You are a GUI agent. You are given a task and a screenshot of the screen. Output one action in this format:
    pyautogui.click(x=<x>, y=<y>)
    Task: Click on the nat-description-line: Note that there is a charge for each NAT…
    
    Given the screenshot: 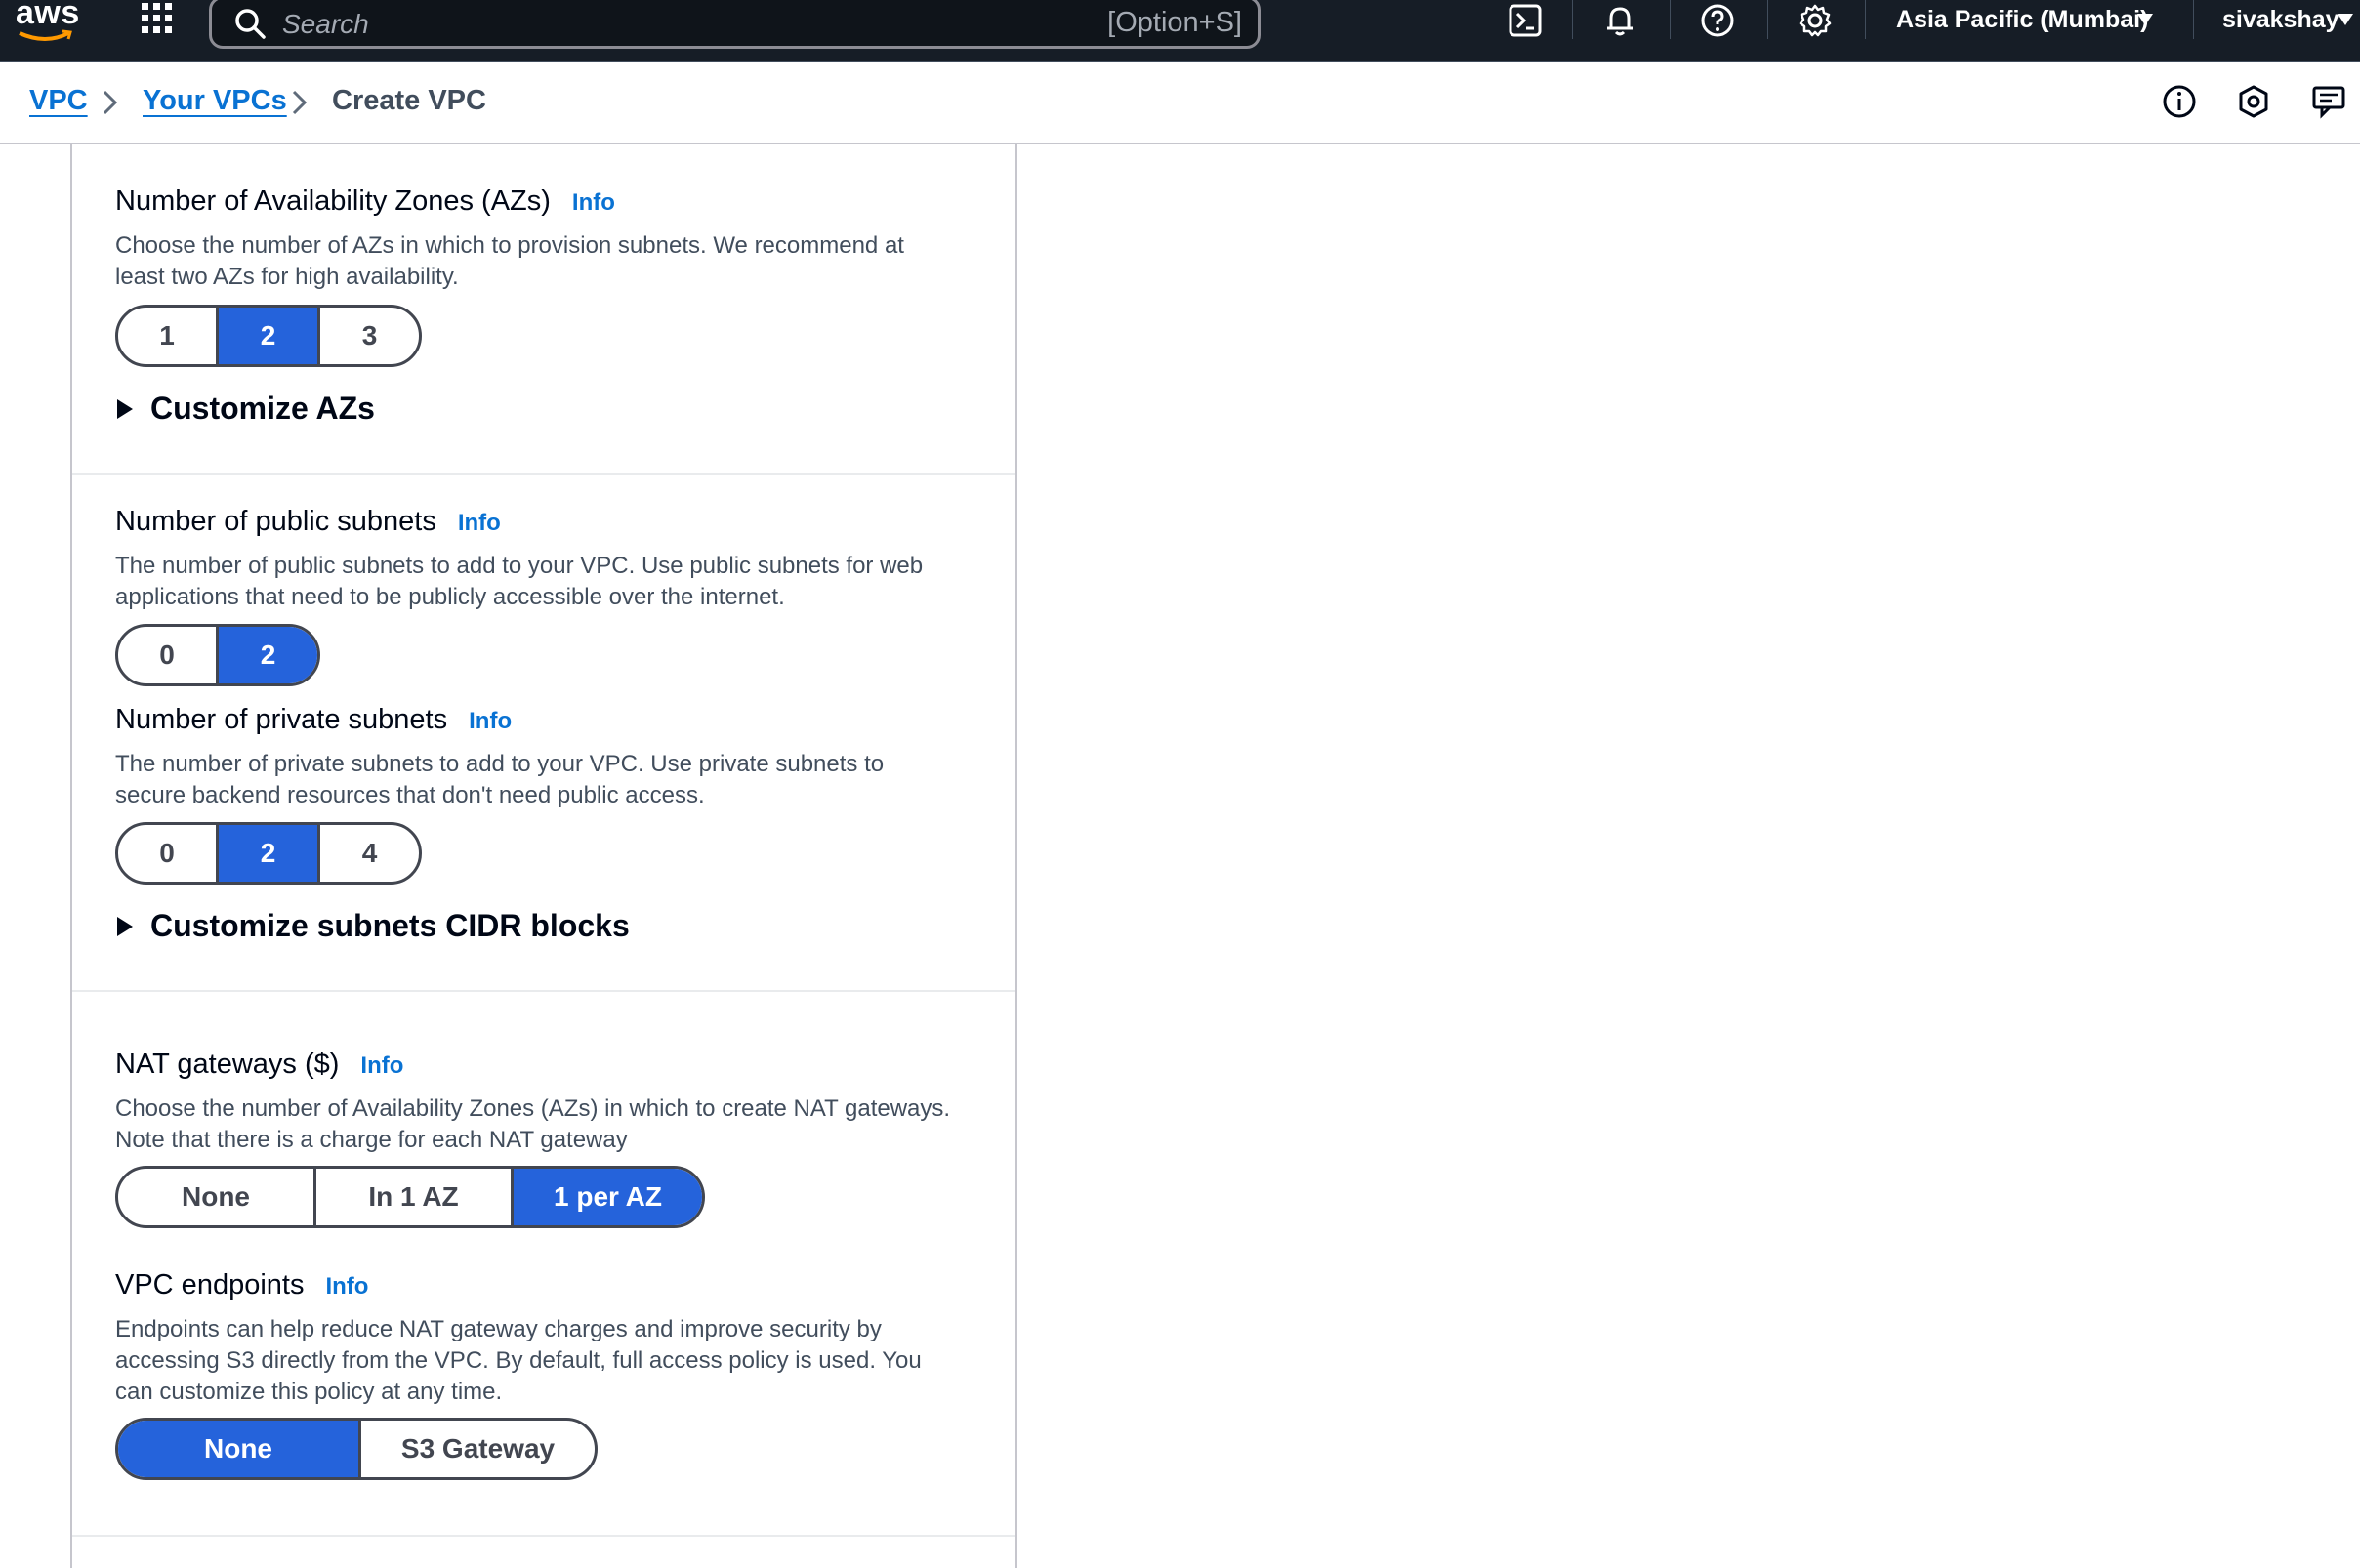 What is the action you would take?
    pyautogui.click(x=371, y=1140)
    